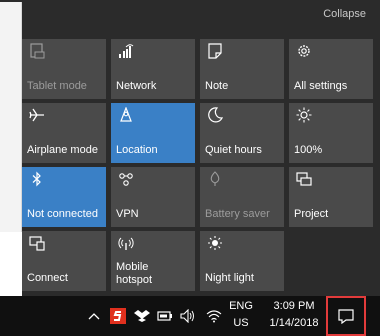 The height and width of the screenshot is (336, 380). I want to click on battery-icon, so click(165, 316).